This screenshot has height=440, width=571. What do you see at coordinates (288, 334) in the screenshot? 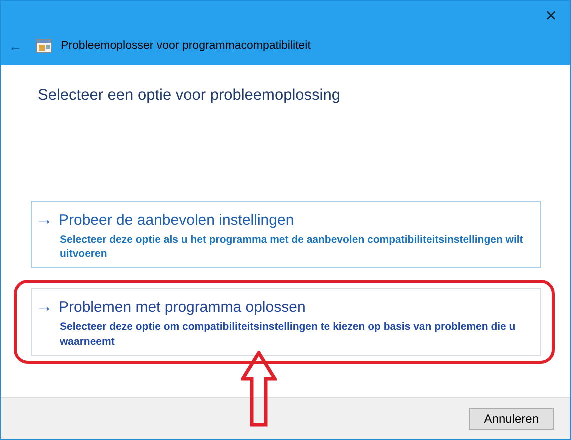
I see `option-description: Selecteer deze optie om compatibiliteitsinstellingen te kiezen op basis van problemen die u waarneemt` at bounding box center [288, 334].